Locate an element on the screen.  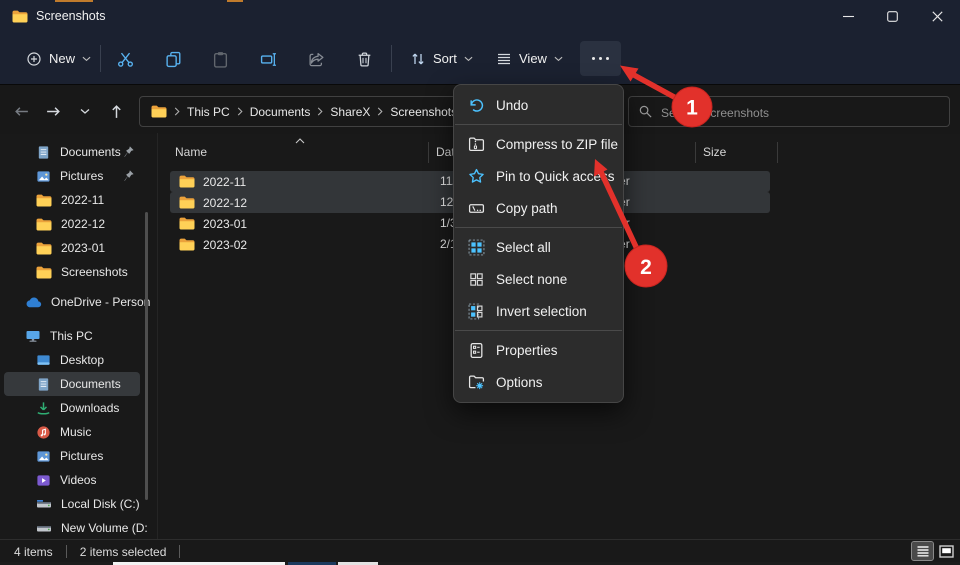
see-more-button is located at coordinates (600, 58).